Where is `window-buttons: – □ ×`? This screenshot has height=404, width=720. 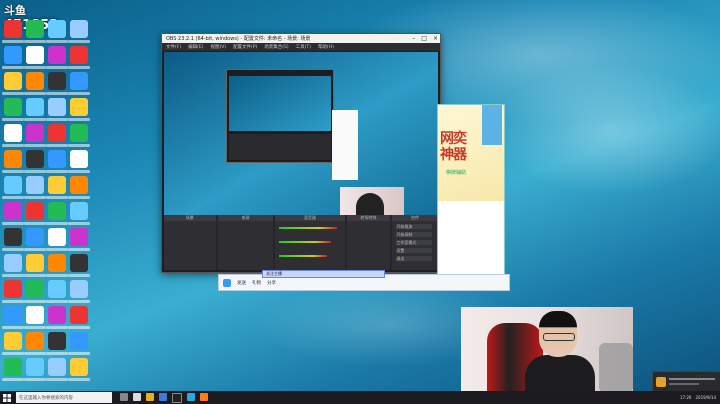
window-buttons: – □ × is located at coordinates (425, 38).